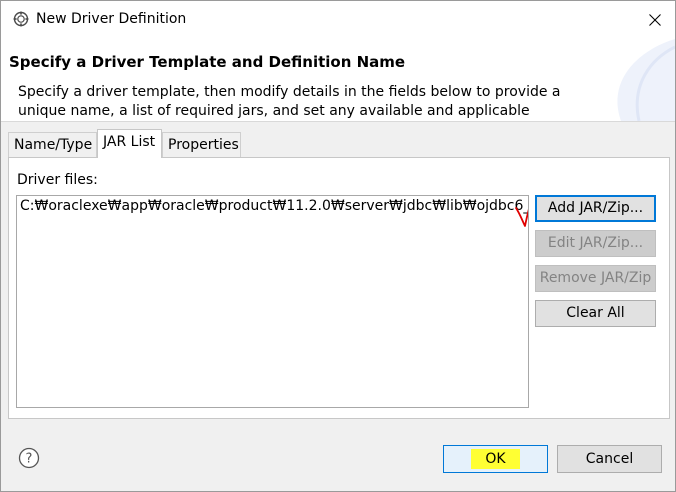 The height and width of the screenshot is (492, 676). I want to click on ok-button-label: OK, so click(495, 459).